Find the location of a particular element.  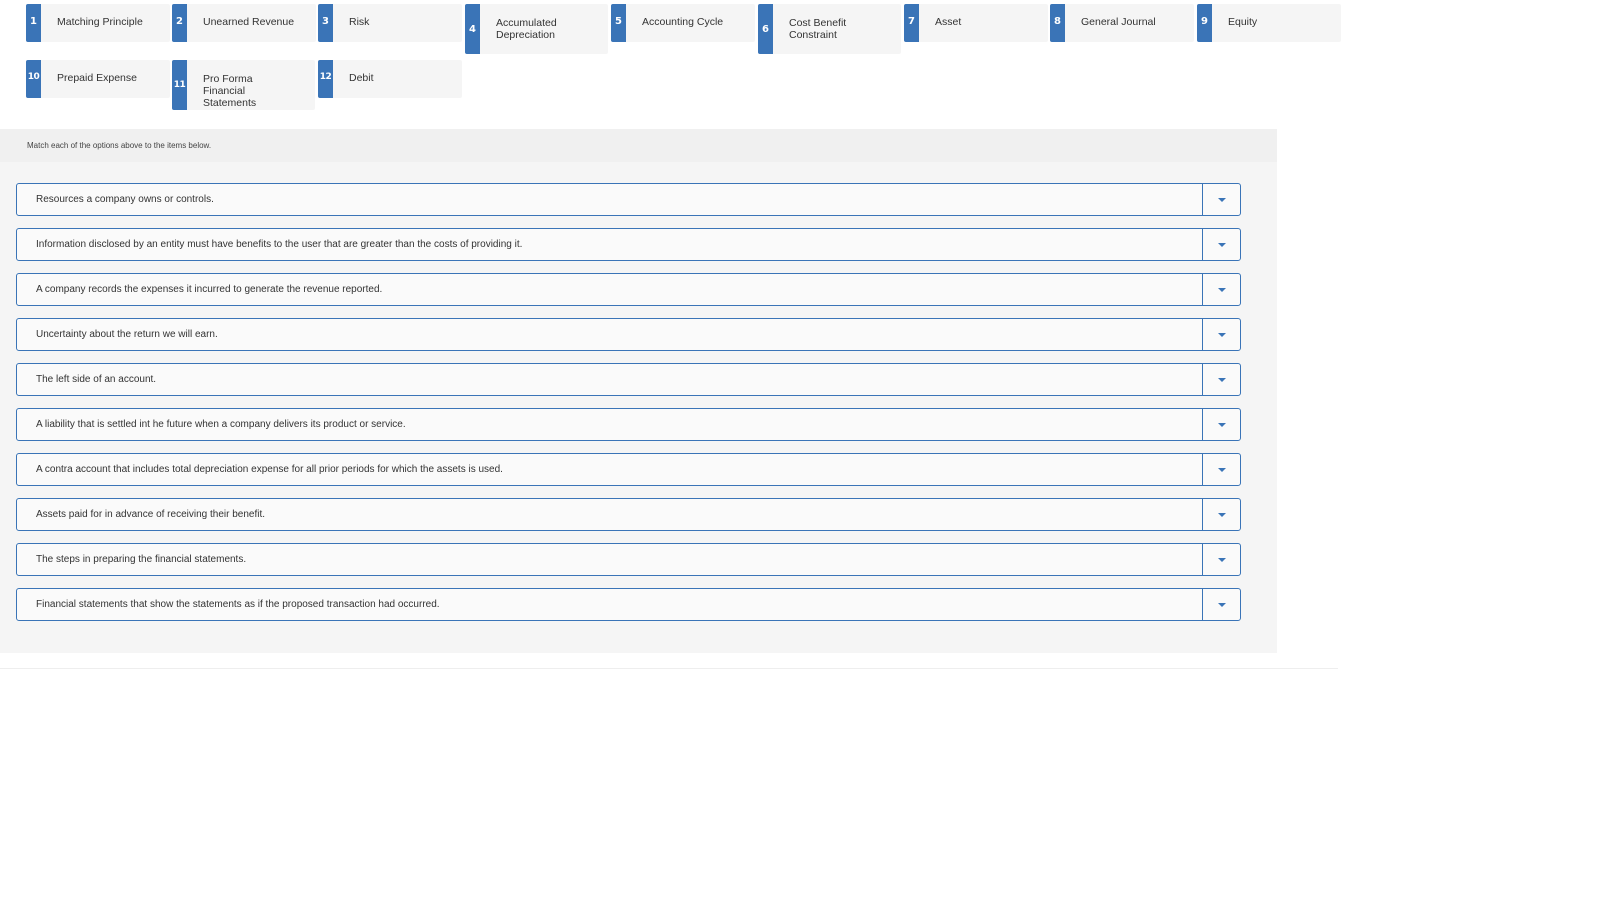

option-label: Accounting Cycle is located at coordinates (683, 22).